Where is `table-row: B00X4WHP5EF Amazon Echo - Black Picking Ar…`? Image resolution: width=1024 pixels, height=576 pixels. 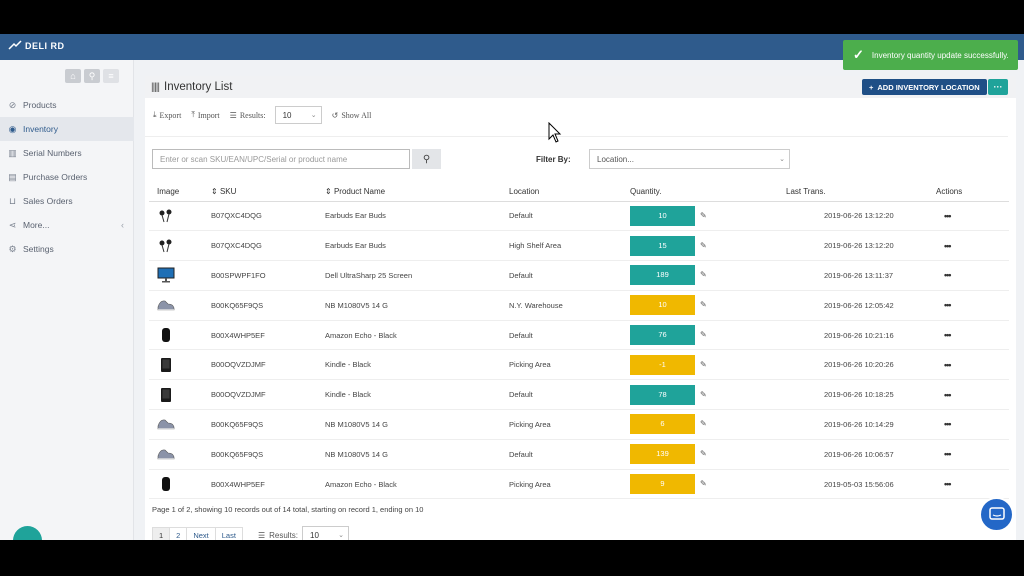
table-row: B00X4WHP5EF Amazon Echo - Black Picking Ar… is located at coordinates (579, 484).